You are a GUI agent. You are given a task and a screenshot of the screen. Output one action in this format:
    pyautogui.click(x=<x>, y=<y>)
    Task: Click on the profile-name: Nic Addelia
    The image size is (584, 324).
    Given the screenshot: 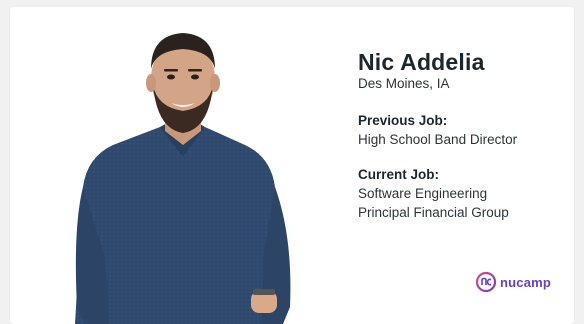 What is the action you would take?
    pyautogui.click(x=421, y=62)
    